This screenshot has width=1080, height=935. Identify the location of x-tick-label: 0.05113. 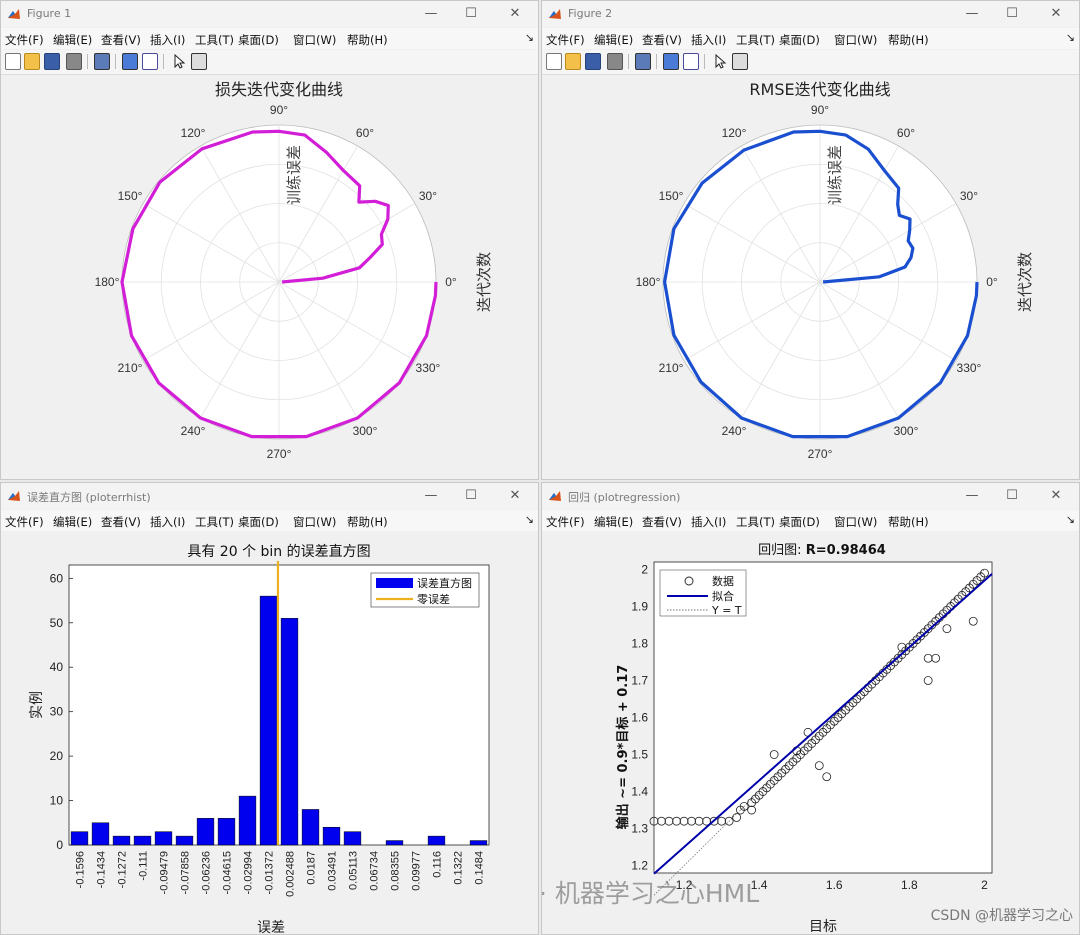
(354, 870).